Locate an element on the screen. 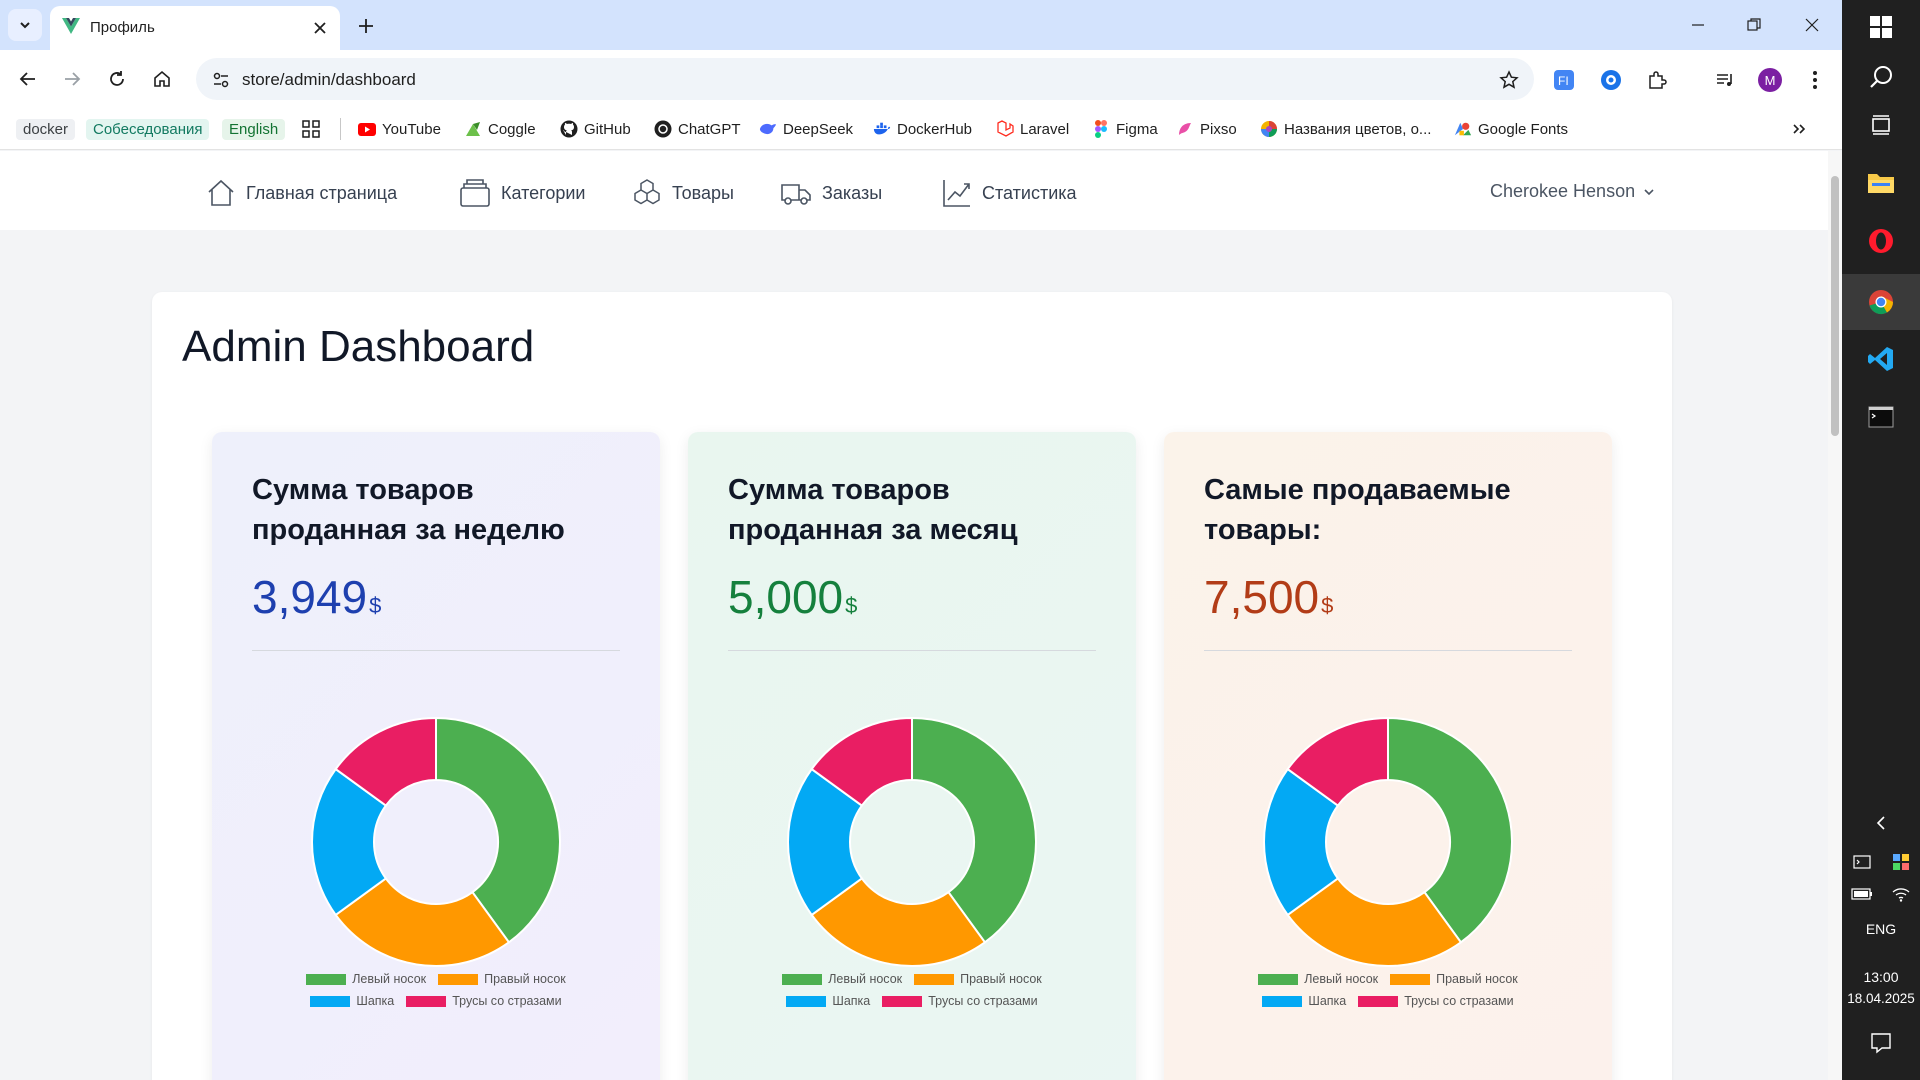 Image resolution: width=1920 pixels, height=1080 pixels. apps-grid-icon is located at coordinates (311, 129).